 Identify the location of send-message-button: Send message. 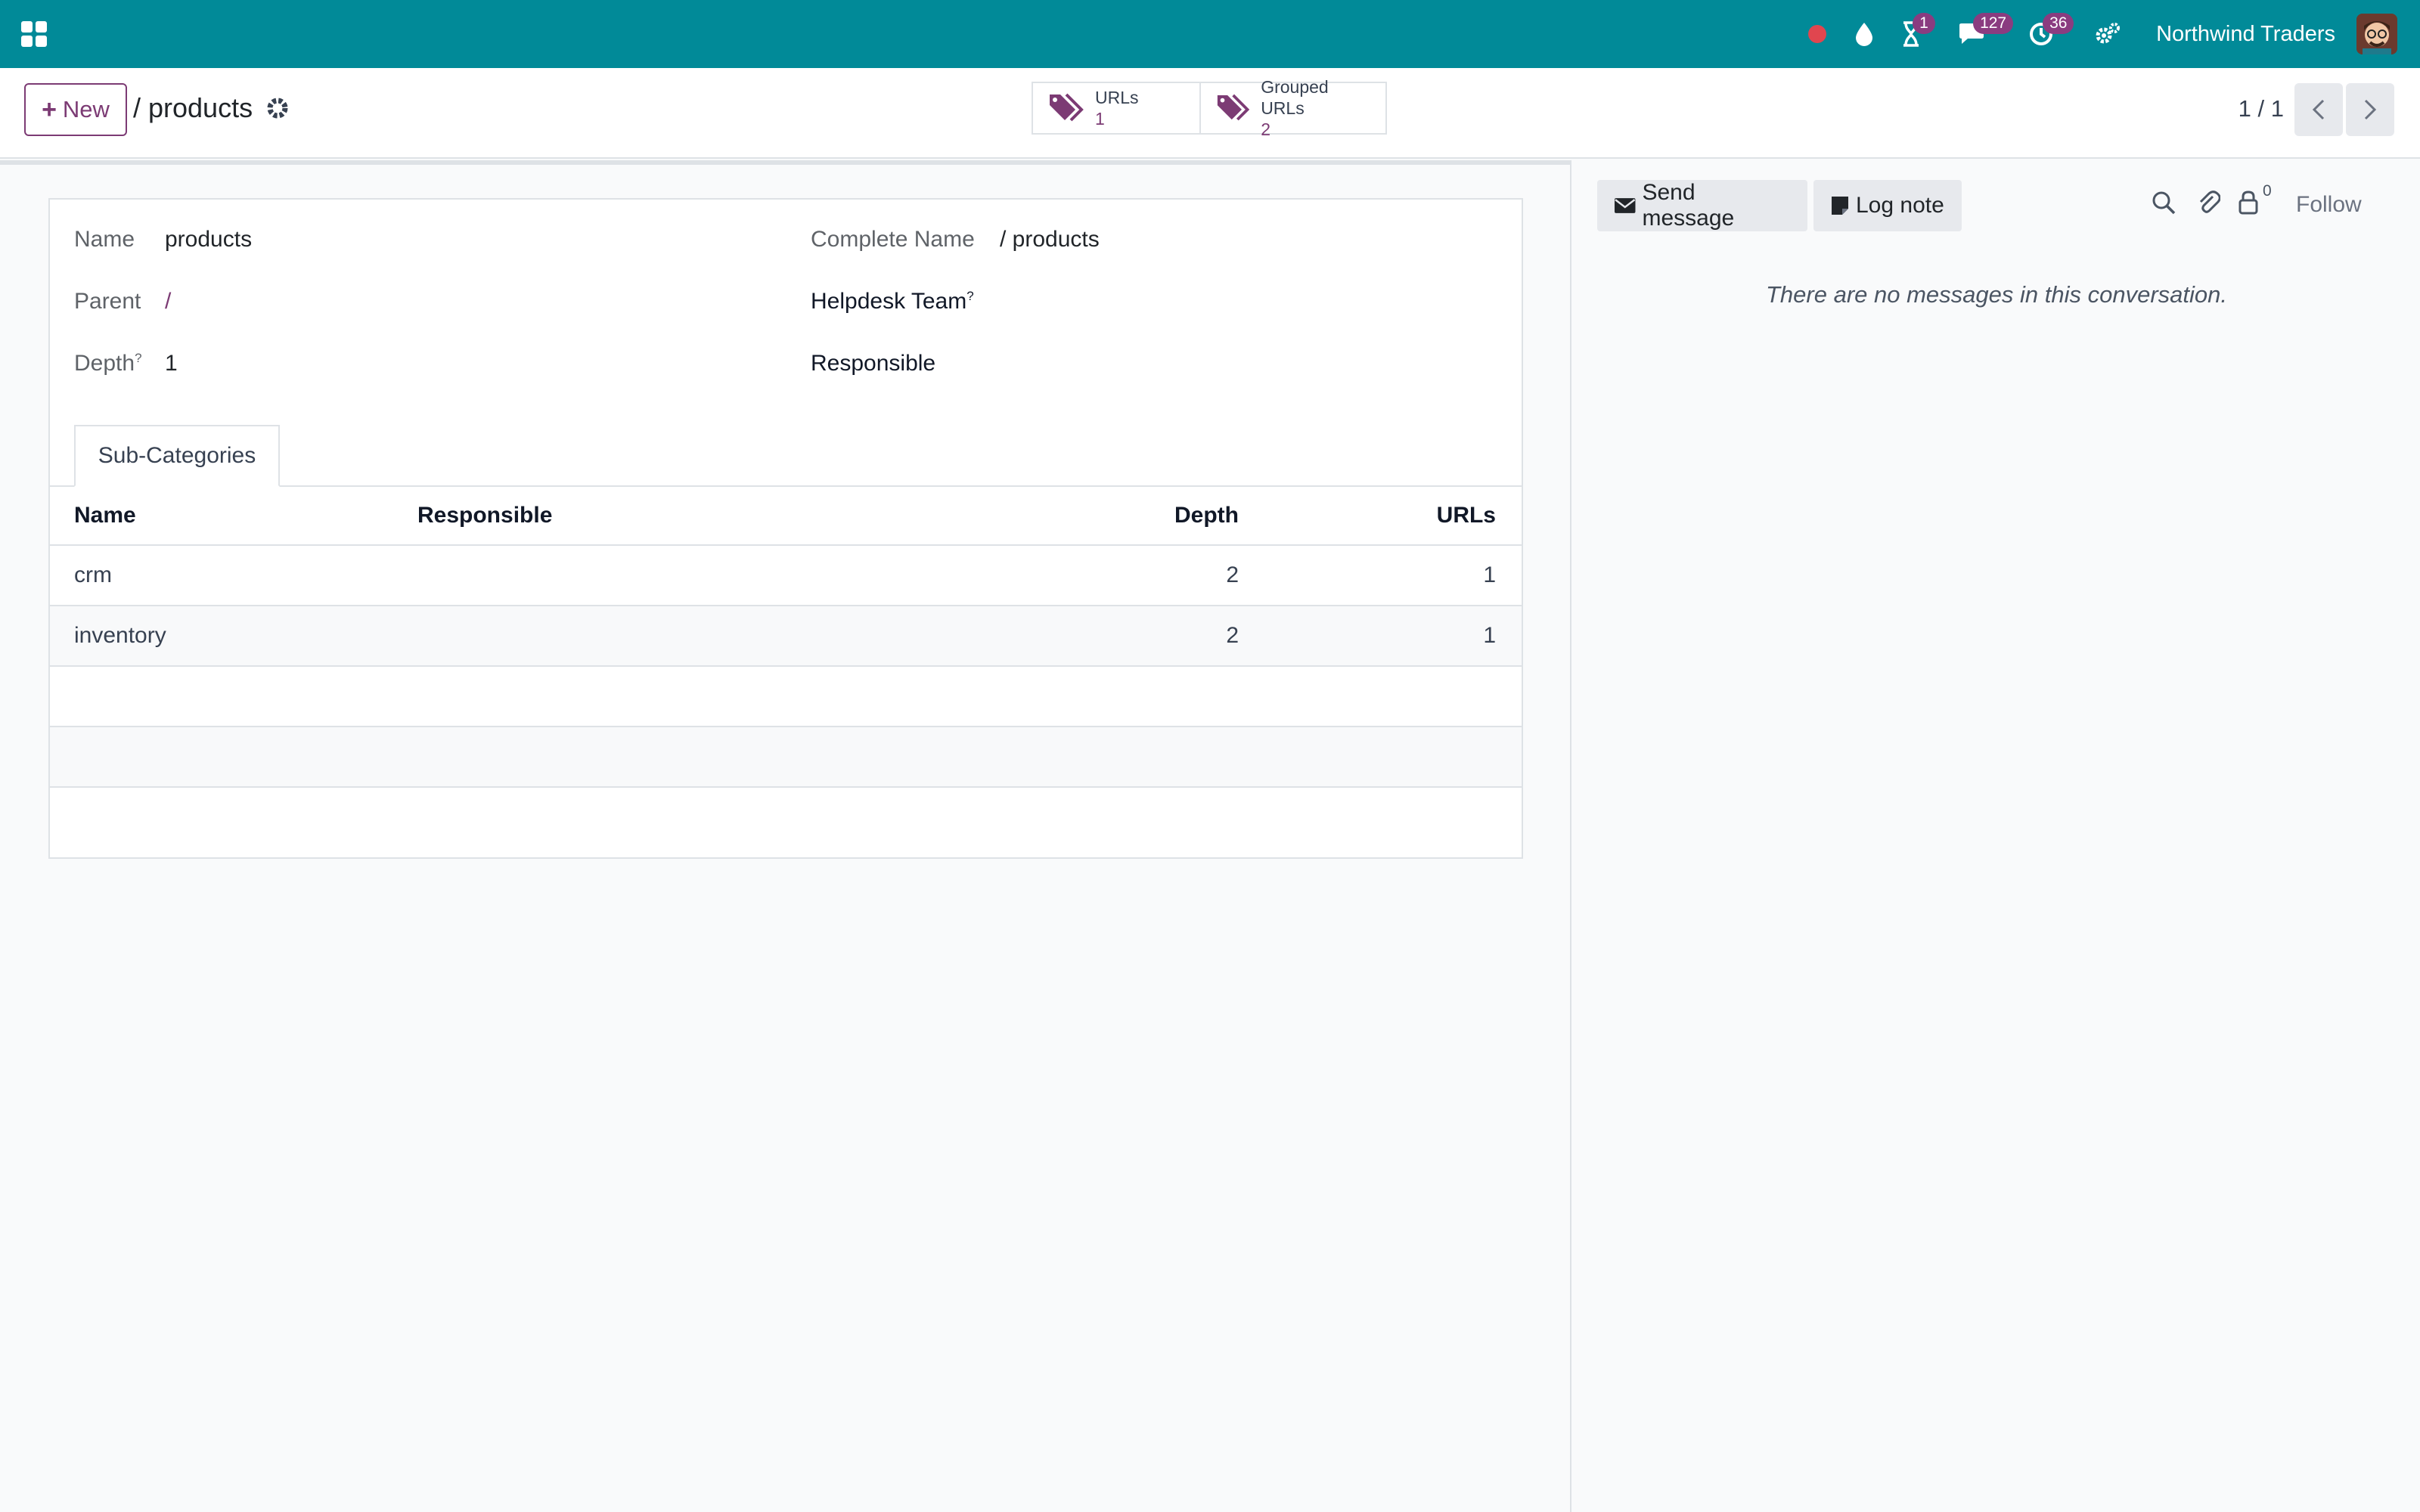
(1702, 205).